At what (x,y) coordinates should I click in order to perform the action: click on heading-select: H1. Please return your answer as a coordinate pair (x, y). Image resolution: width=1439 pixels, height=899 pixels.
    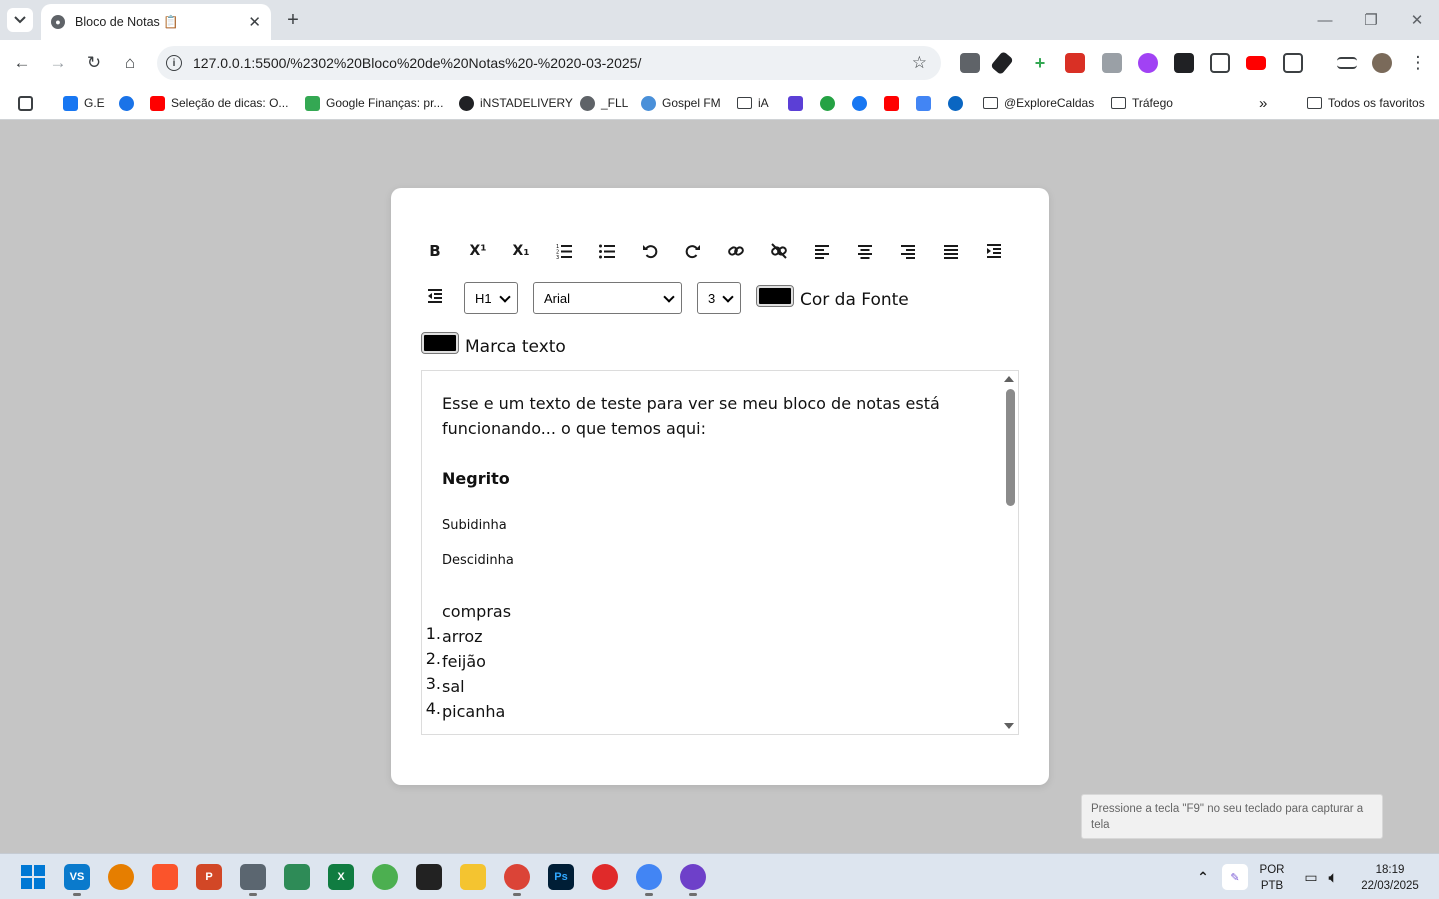
    Looking at the image, I should click on (491, 298).